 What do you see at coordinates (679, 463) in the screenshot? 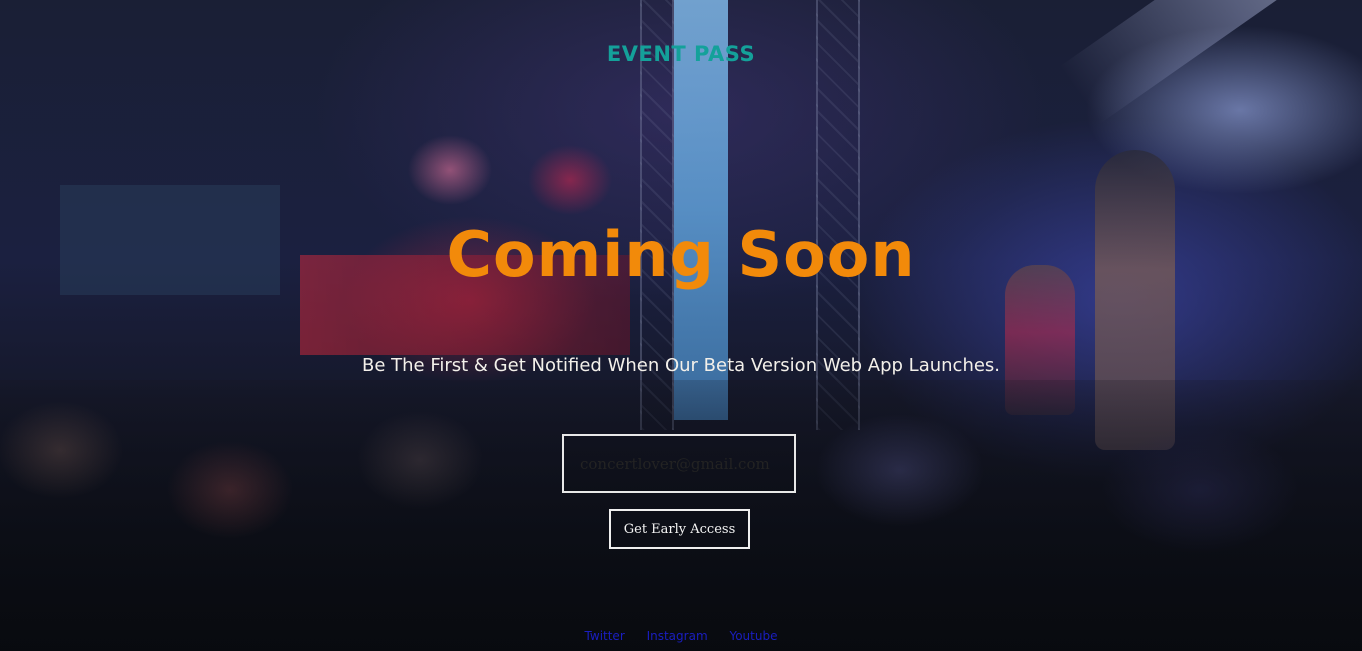
I see `email-input` at bounding box center [679, 463].